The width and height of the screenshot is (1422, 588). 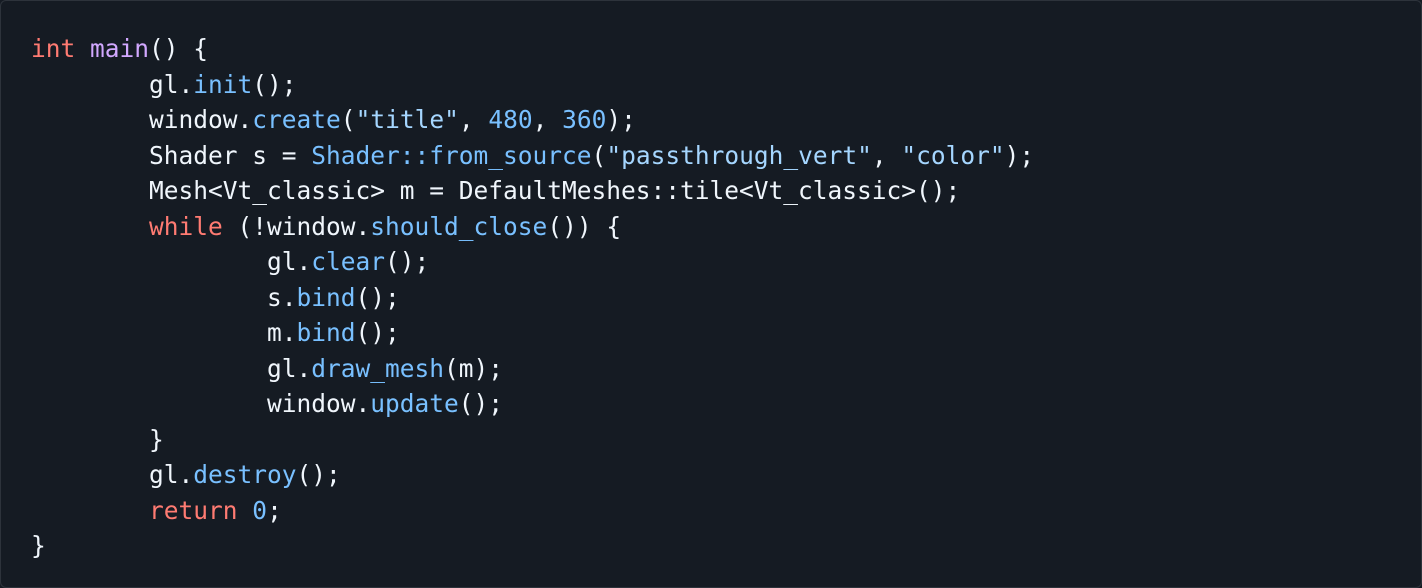 What do you see at coordinates (378, 368) in the screenshot?
I see `code-token: draw_mesh` at bounding box center [378, 368].